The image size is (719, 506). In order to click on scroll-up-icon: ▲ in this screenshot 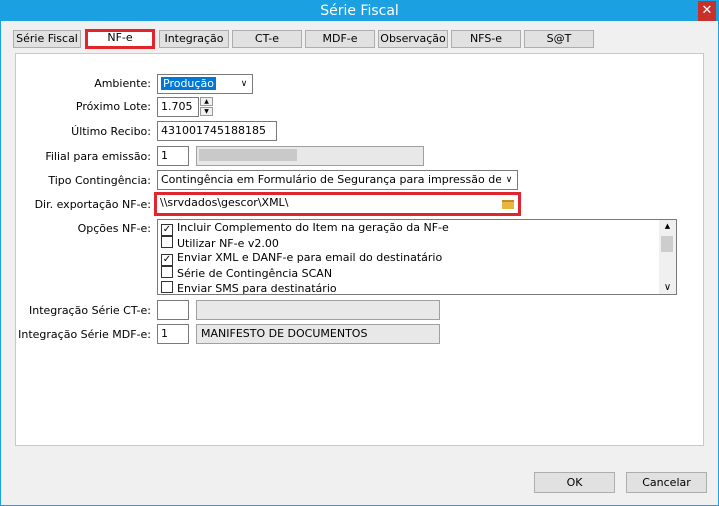, I will do `click(667, 226)`.